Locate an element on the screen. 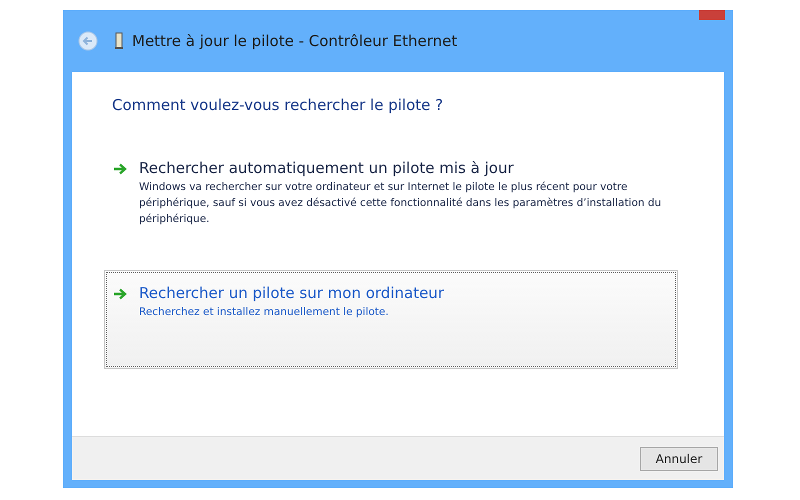  option-description: Recherchez et installez manuellement le pilote. is located at coordinates (264, 312).